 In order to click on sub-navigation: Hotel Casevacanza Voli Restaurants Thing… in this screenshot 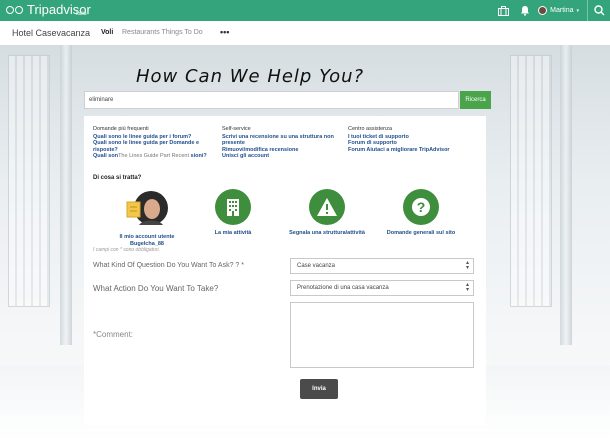, I will do `click(305, 33)`.